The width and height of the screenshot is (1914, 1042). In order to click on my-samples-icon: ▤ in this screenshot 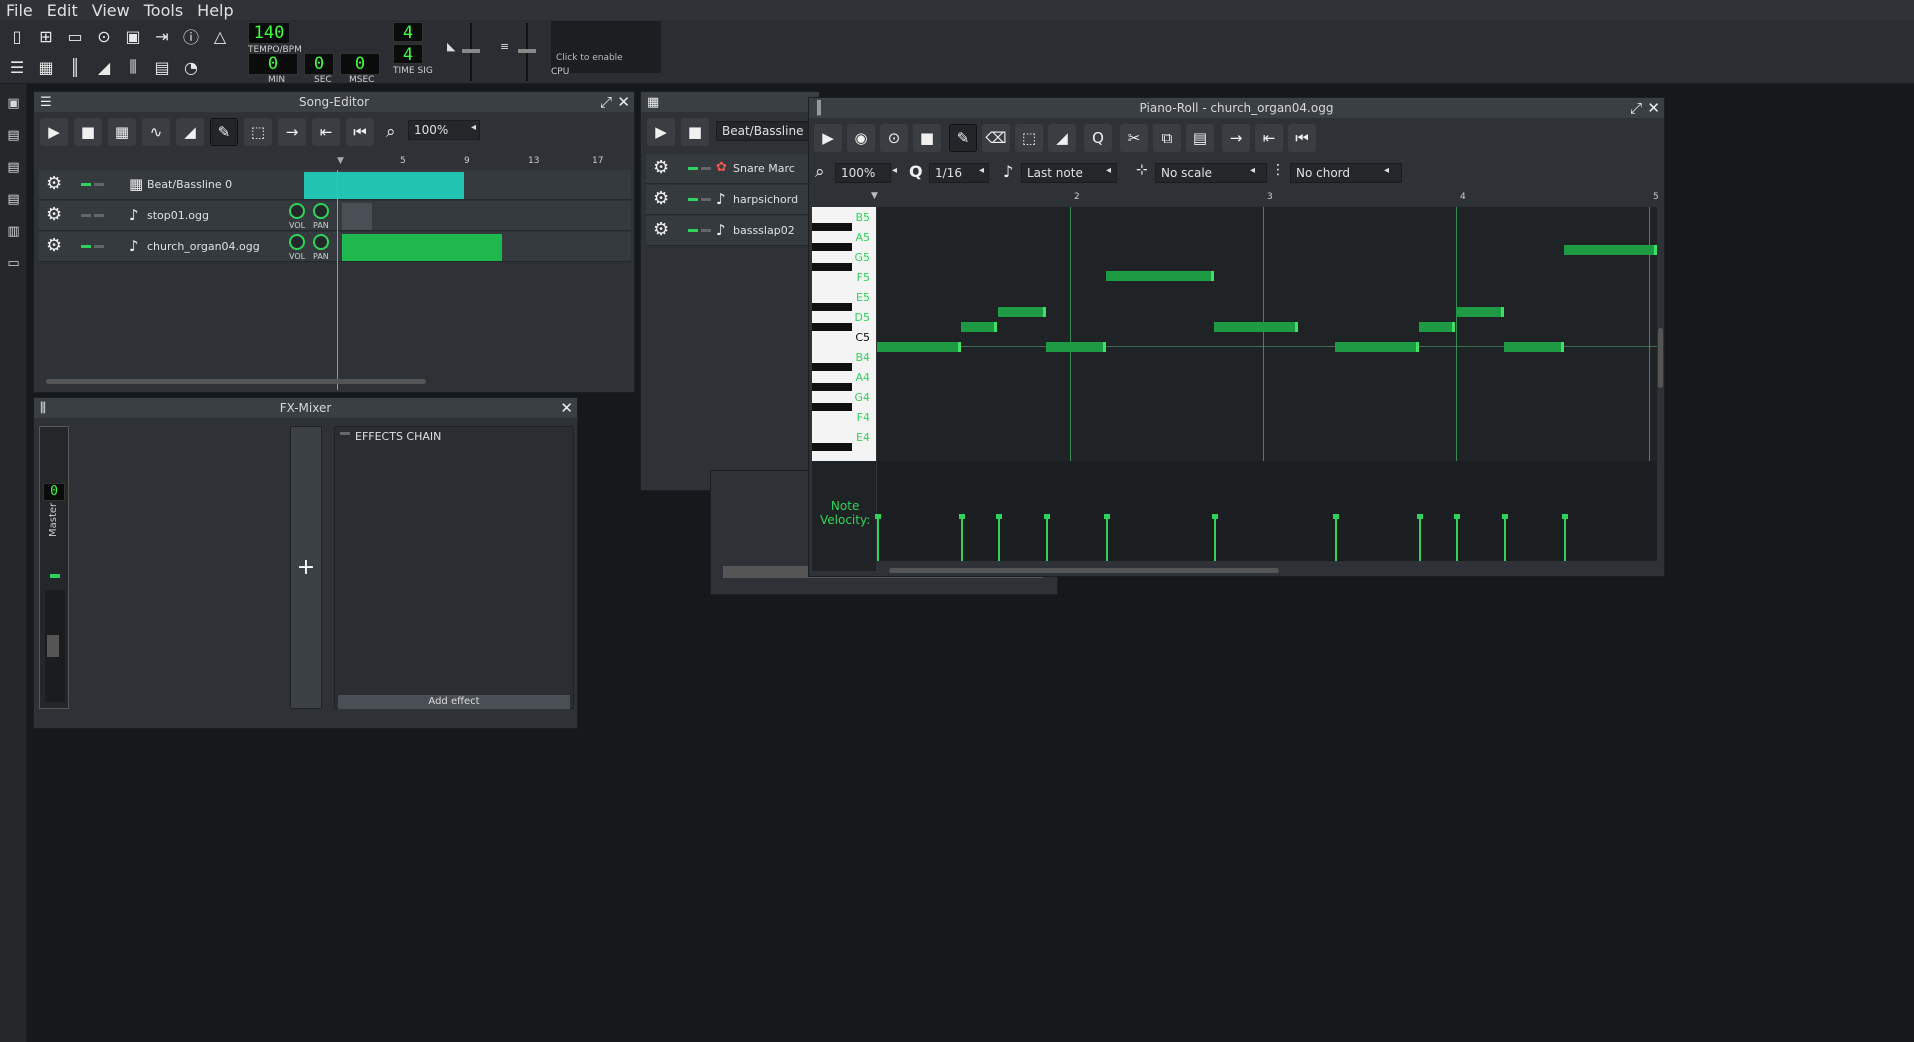, I will do `click(13, 135)`.